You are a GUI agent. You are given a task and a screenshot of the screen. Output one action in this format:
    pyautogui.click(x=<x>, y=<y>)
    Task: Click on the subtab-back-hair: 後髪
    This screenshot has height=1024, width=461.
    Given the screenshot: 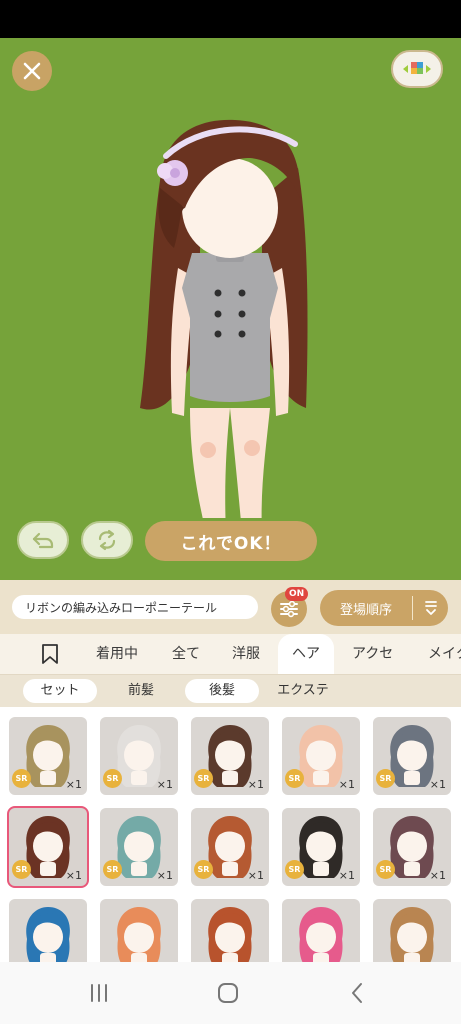 What is the action you would take?
    pyautogui.click(x=222, y=691)
    